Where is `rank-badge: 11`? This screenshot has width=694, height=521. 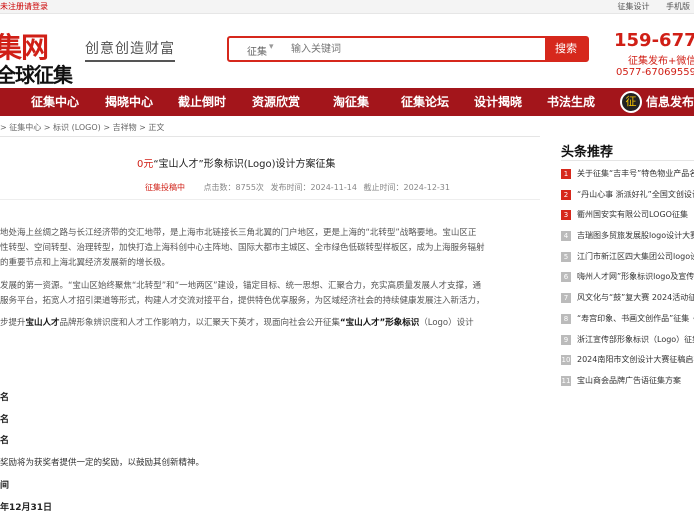
rank-badge: 11 is located at coordinates (566, 381).